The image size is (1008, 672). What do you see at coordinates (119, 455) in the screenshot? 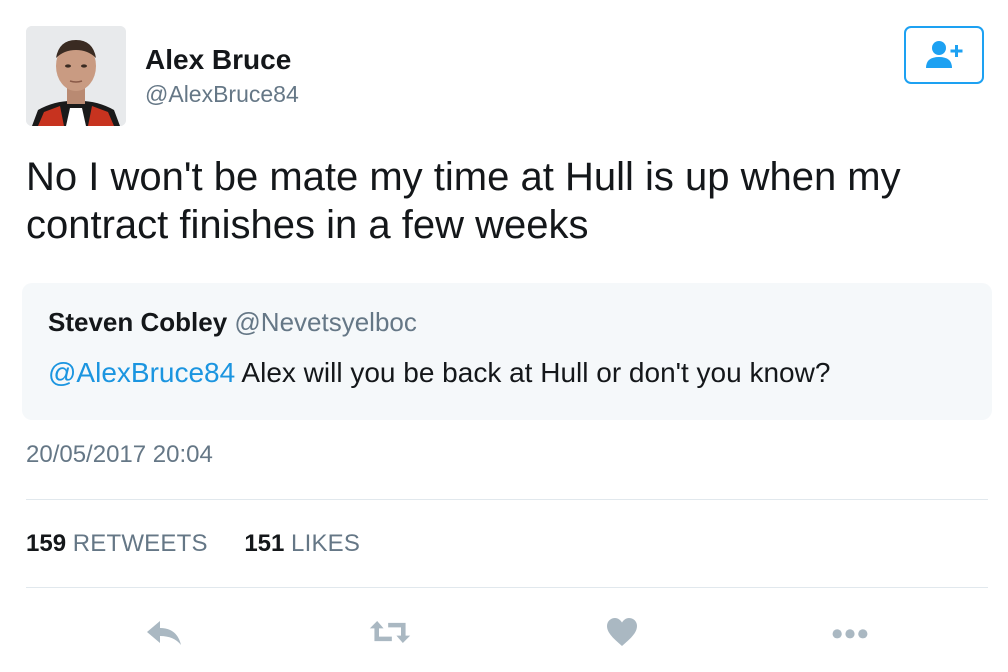
I see `tweet-timestamp: 20/05/2017 20:04` at bounding box center [119, 455].